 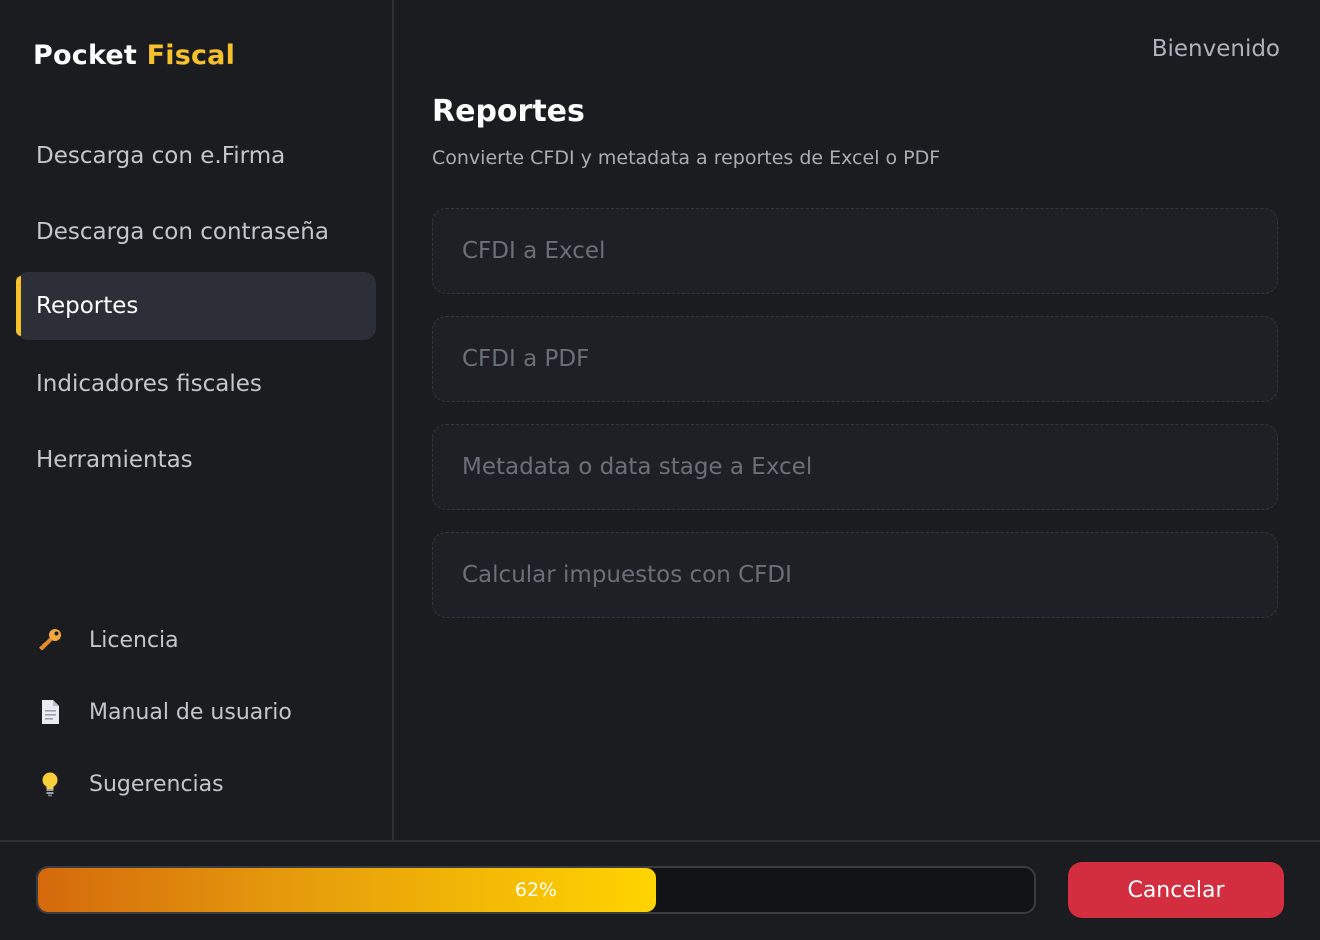 I want to click on option-label: Calcular impuestos con CFDI, so click(x=627, y=575).